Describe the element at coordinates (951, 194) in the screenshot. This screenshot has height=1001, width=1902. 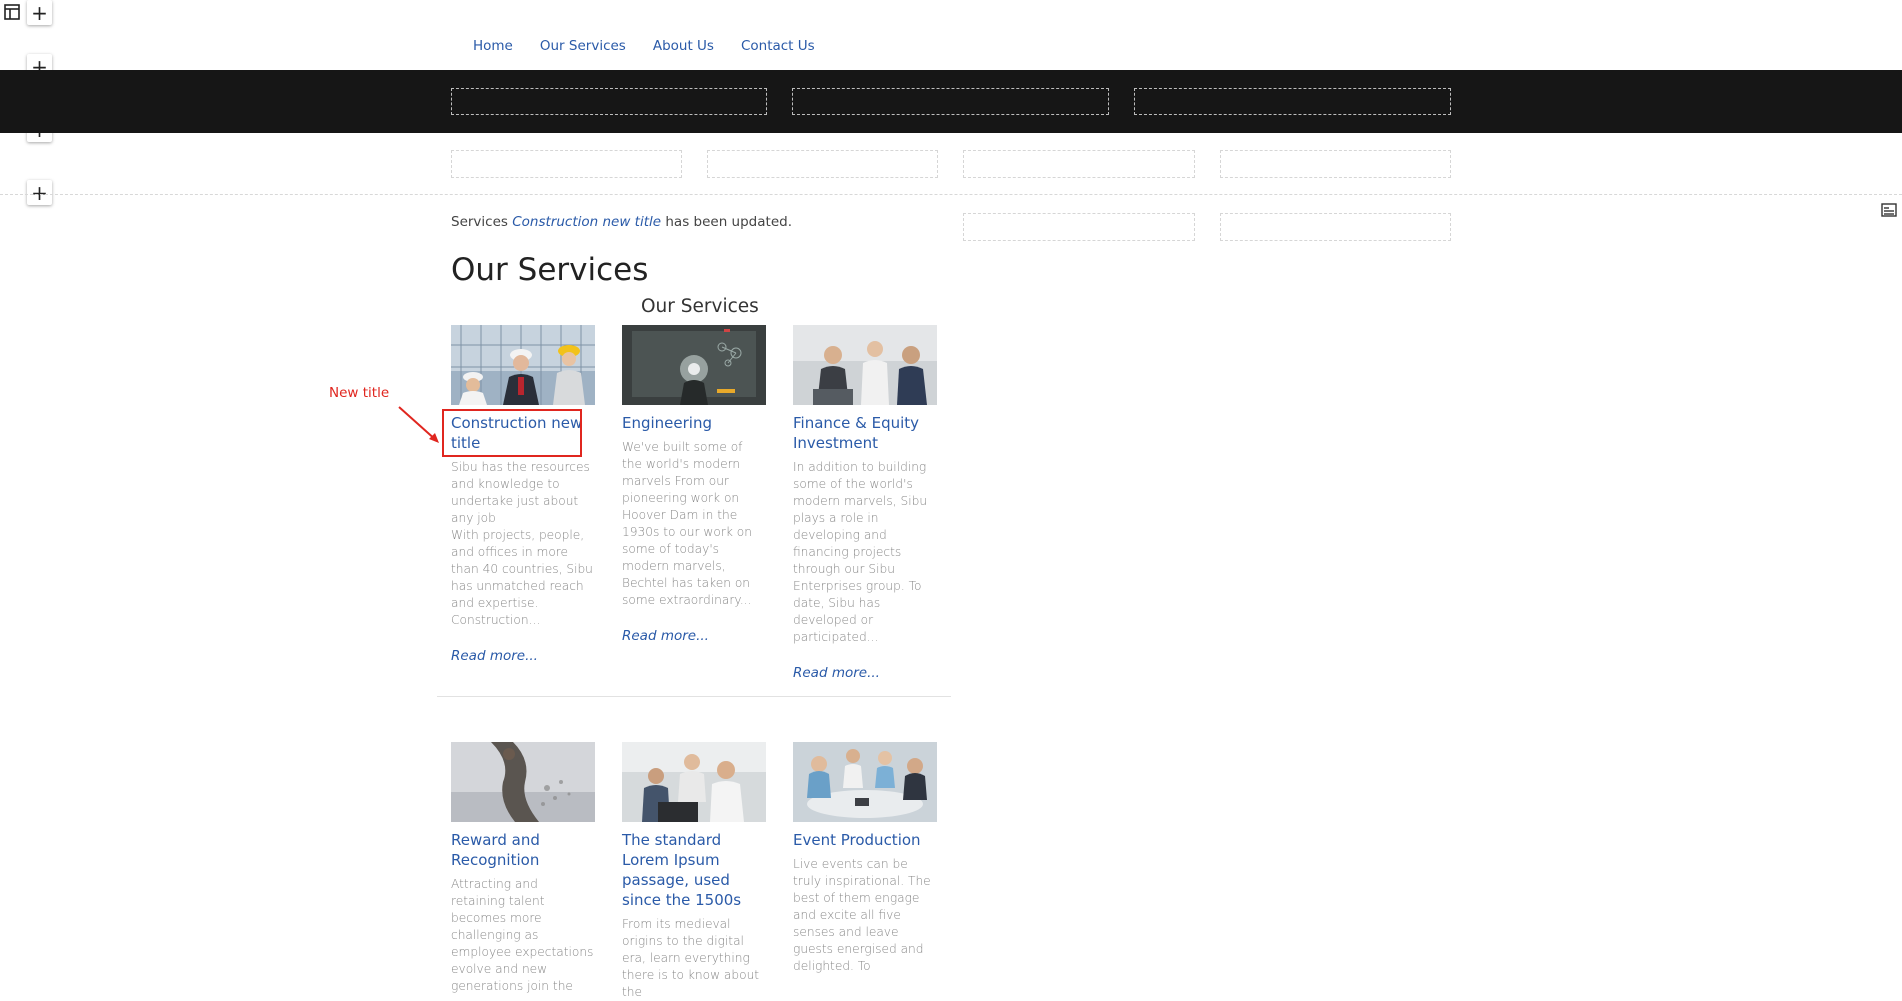
I see `section-guide-line` at that location.